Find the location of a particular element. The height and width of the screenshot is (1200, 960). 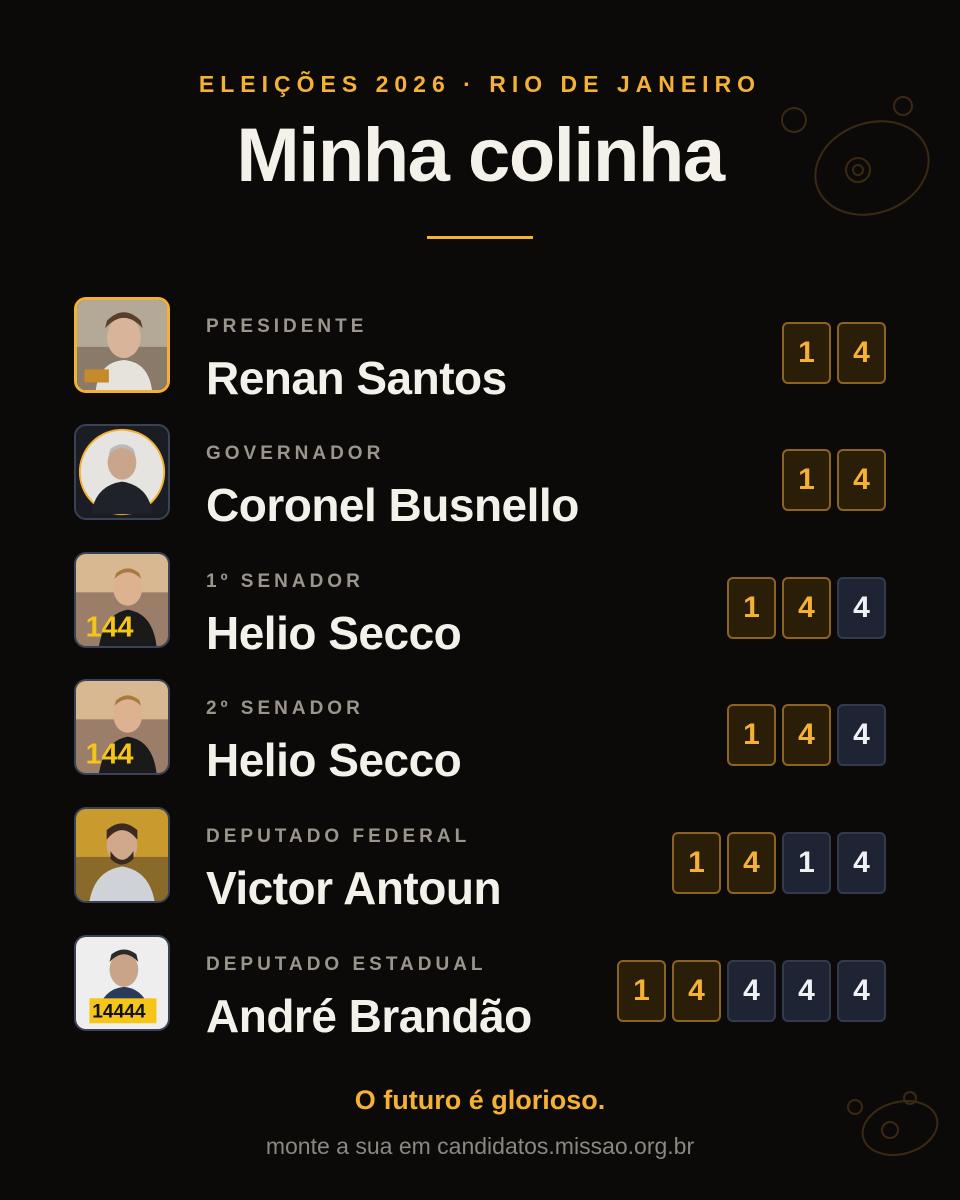

election-kicker: ELEIÇÕES 2026 · RIO DE JANEIRO is located at coordinates (480, 84).